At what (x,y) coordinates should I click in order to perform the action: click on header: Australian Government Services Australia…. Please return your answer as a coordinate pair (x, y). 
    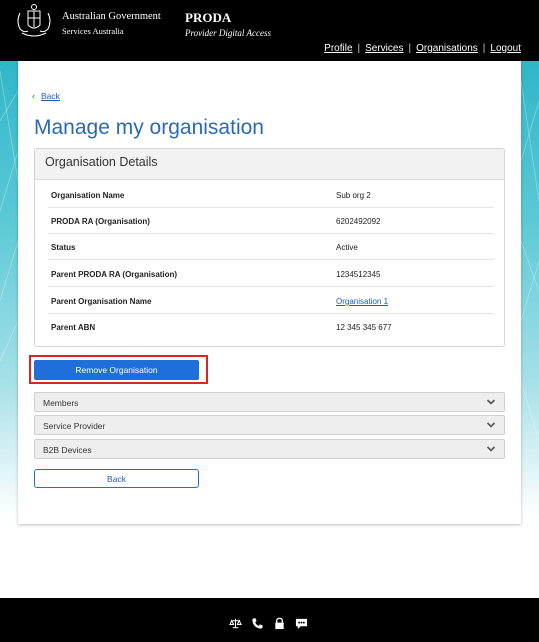
    Looking at the image, I should click on (269, 30).